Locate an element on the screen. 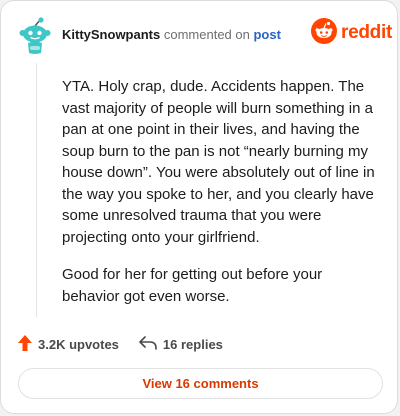  replies-button: 16 replies is located at coordinates (181, 344).